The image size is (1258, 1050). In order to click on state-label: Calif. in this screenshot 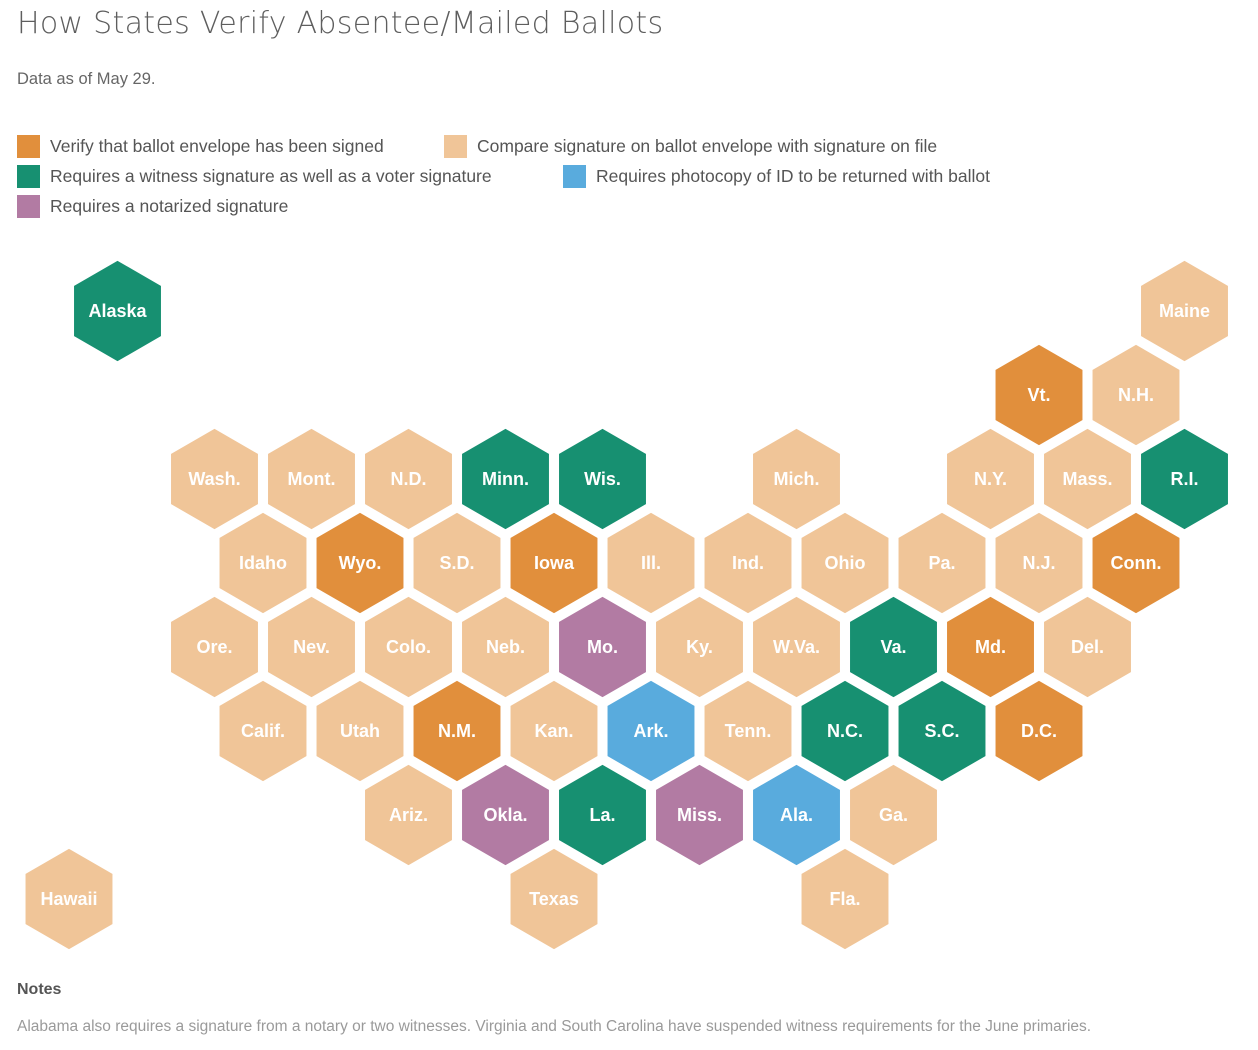, I will do `click(263, 731)`.